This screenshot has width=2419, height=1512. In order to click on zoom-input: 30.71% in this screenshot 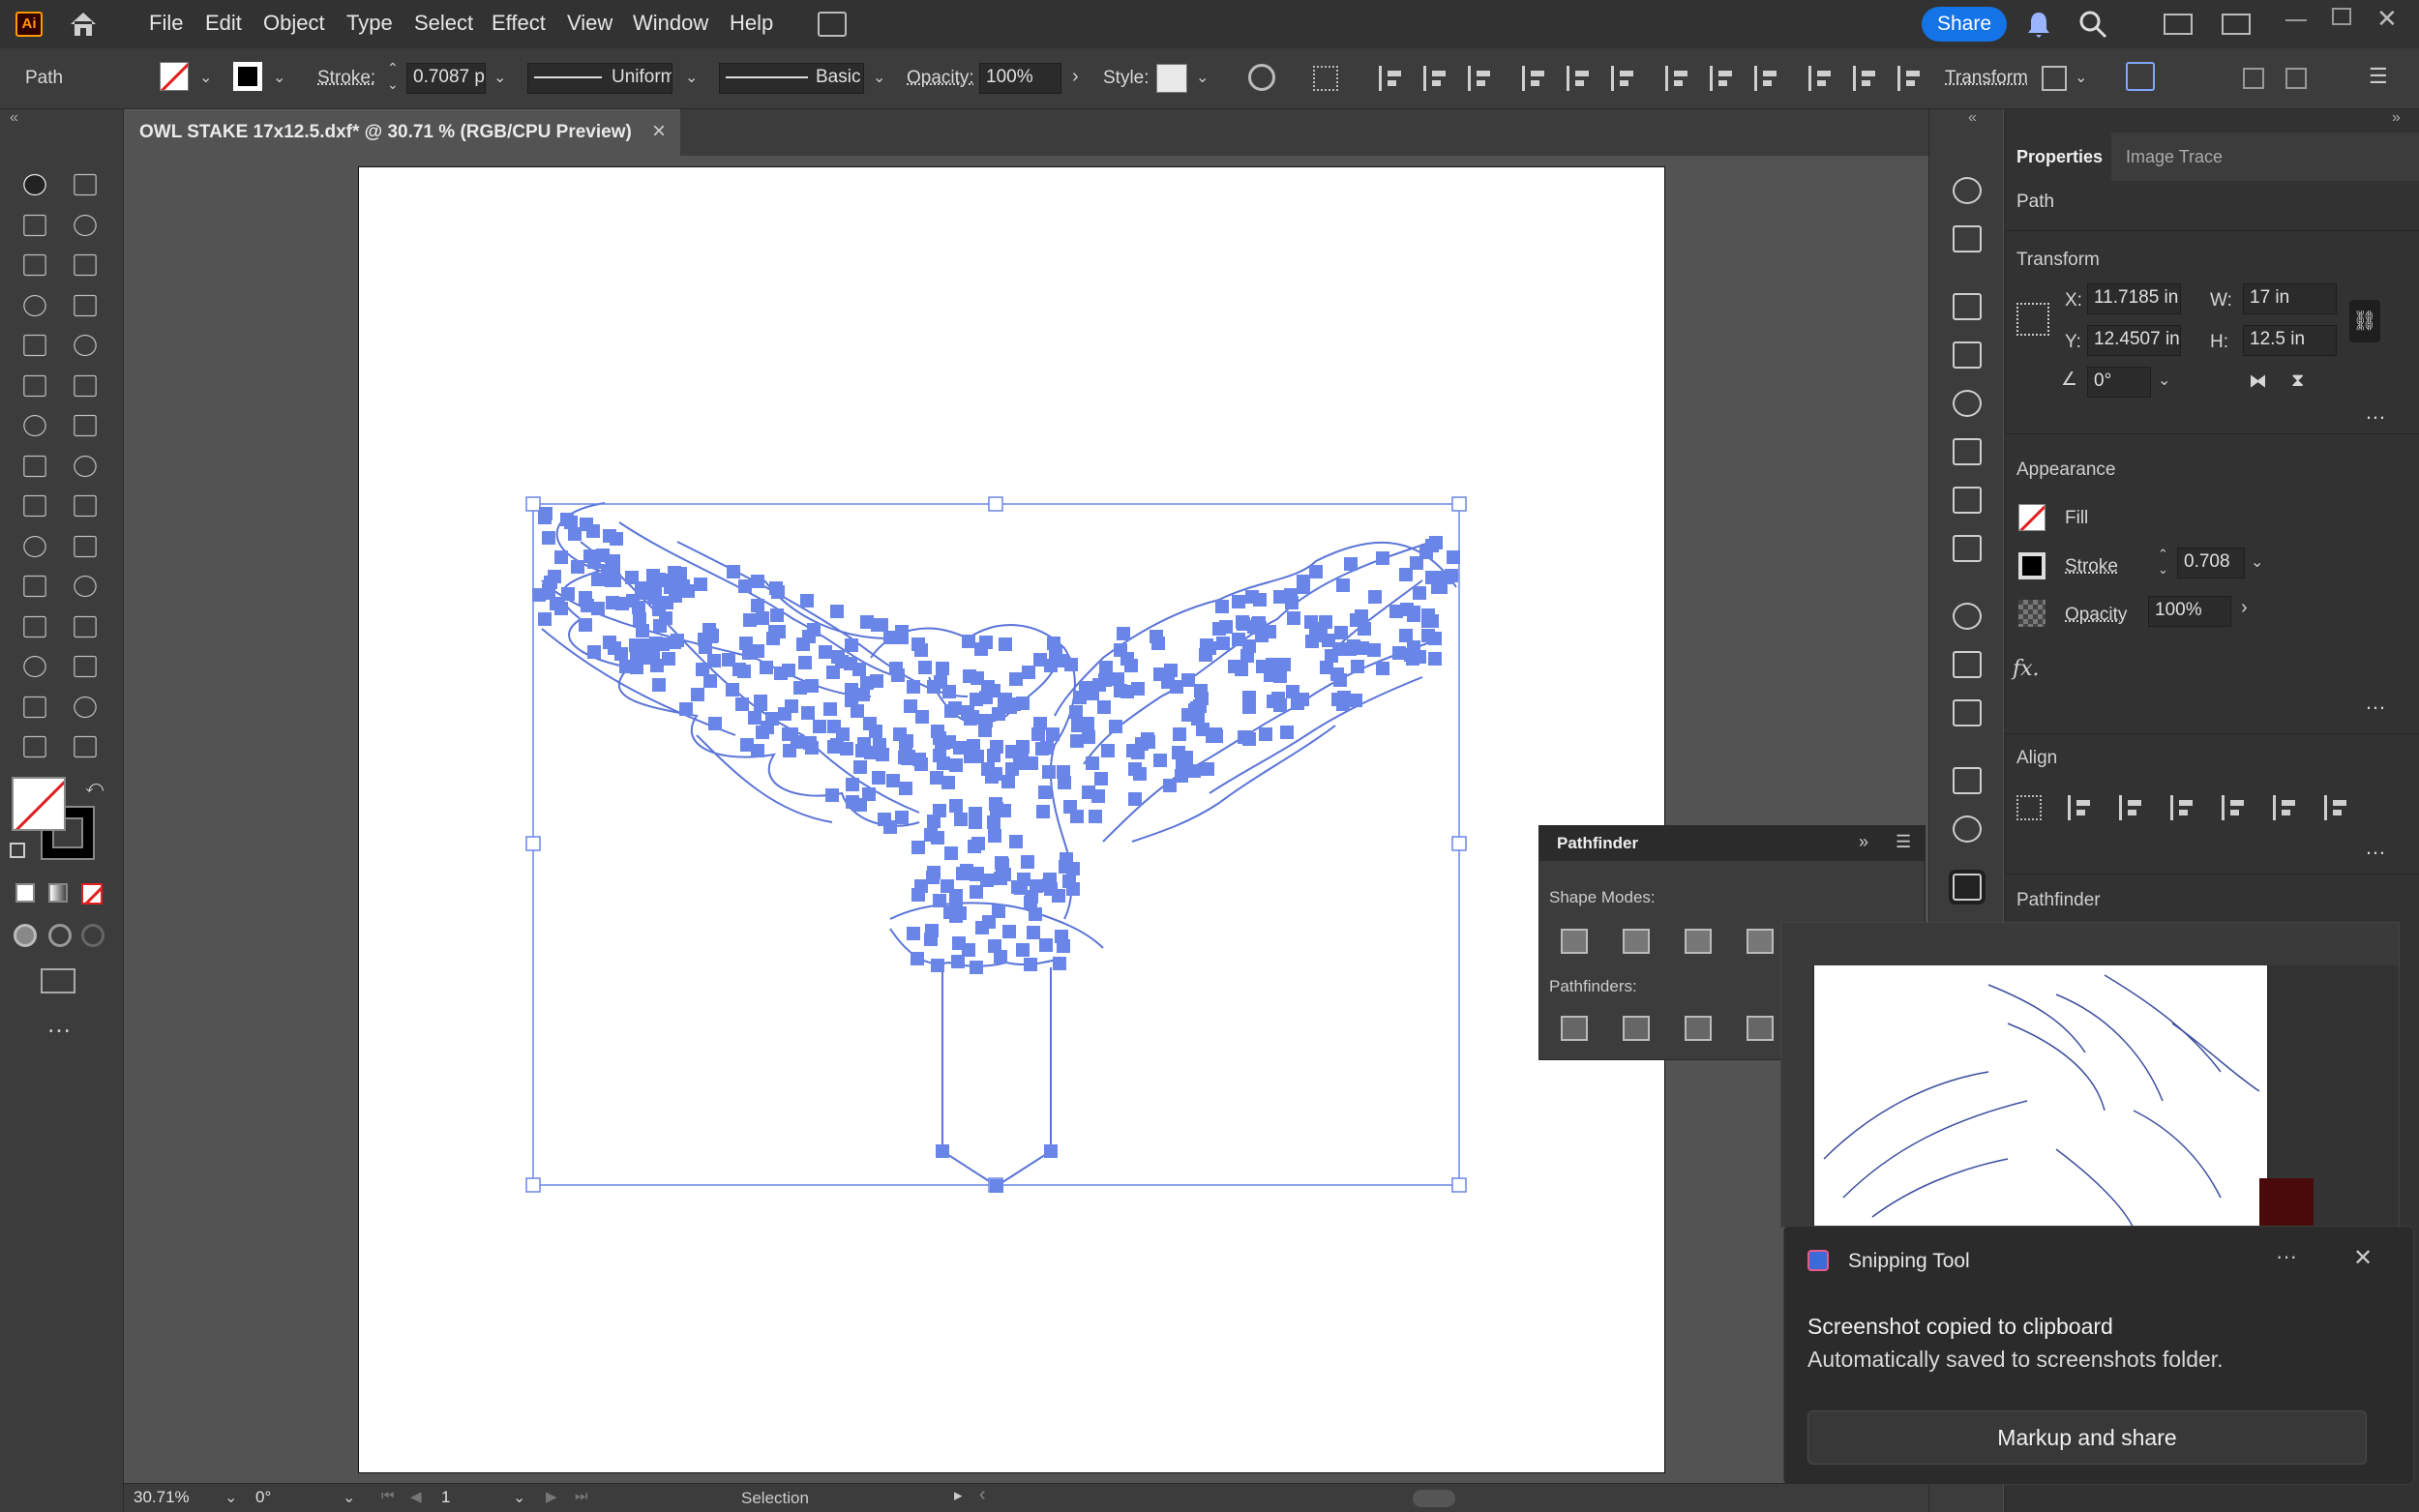, I will do `click(167, 1499)`.